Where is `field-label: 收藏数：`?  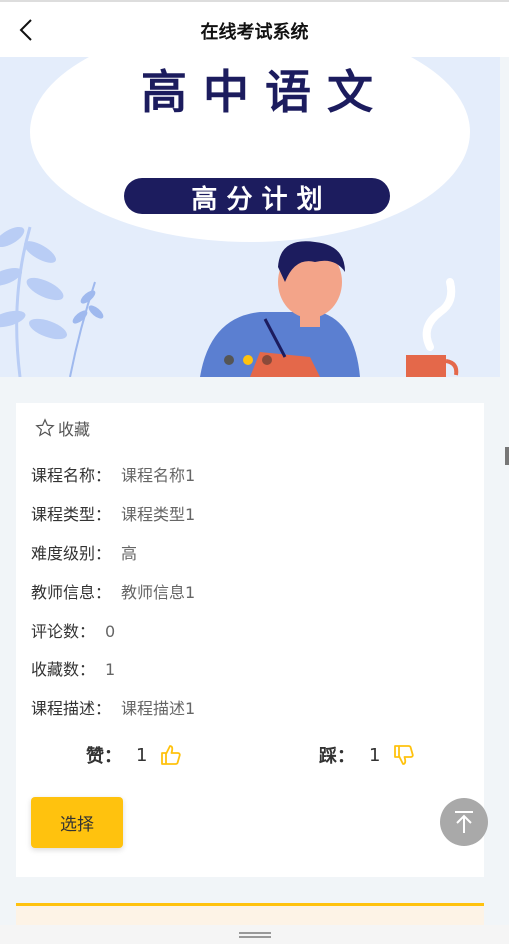 field-label: 收藏数： is located at coordinates (63, 669).